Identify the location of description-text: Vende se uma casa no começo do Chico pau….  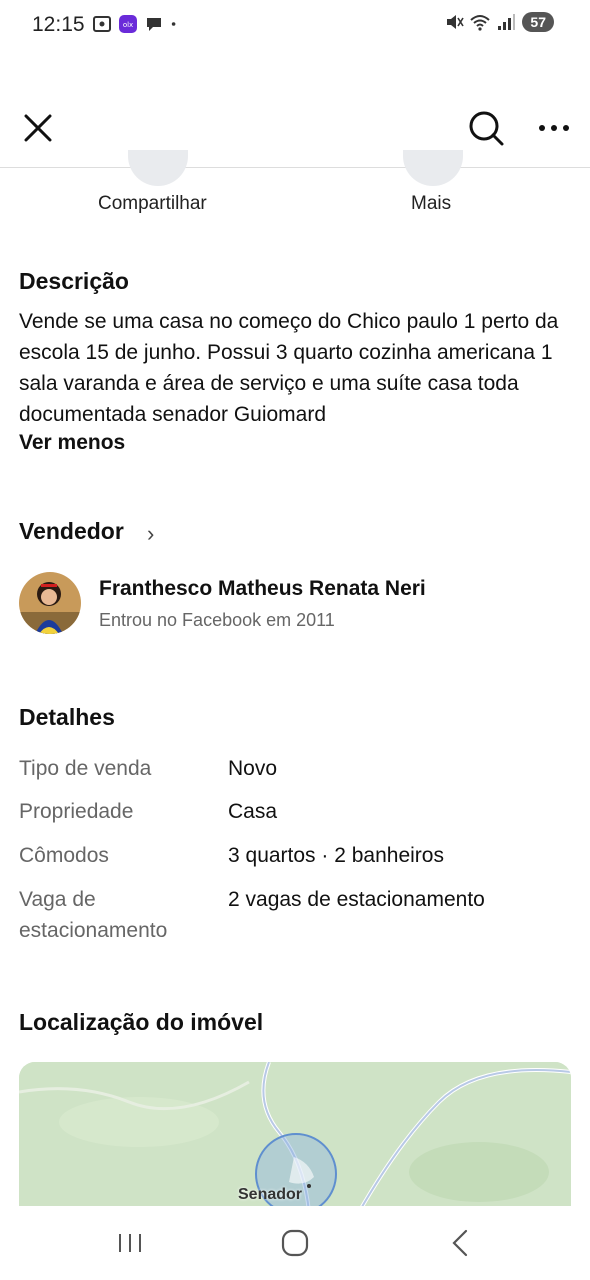
(289, 368).